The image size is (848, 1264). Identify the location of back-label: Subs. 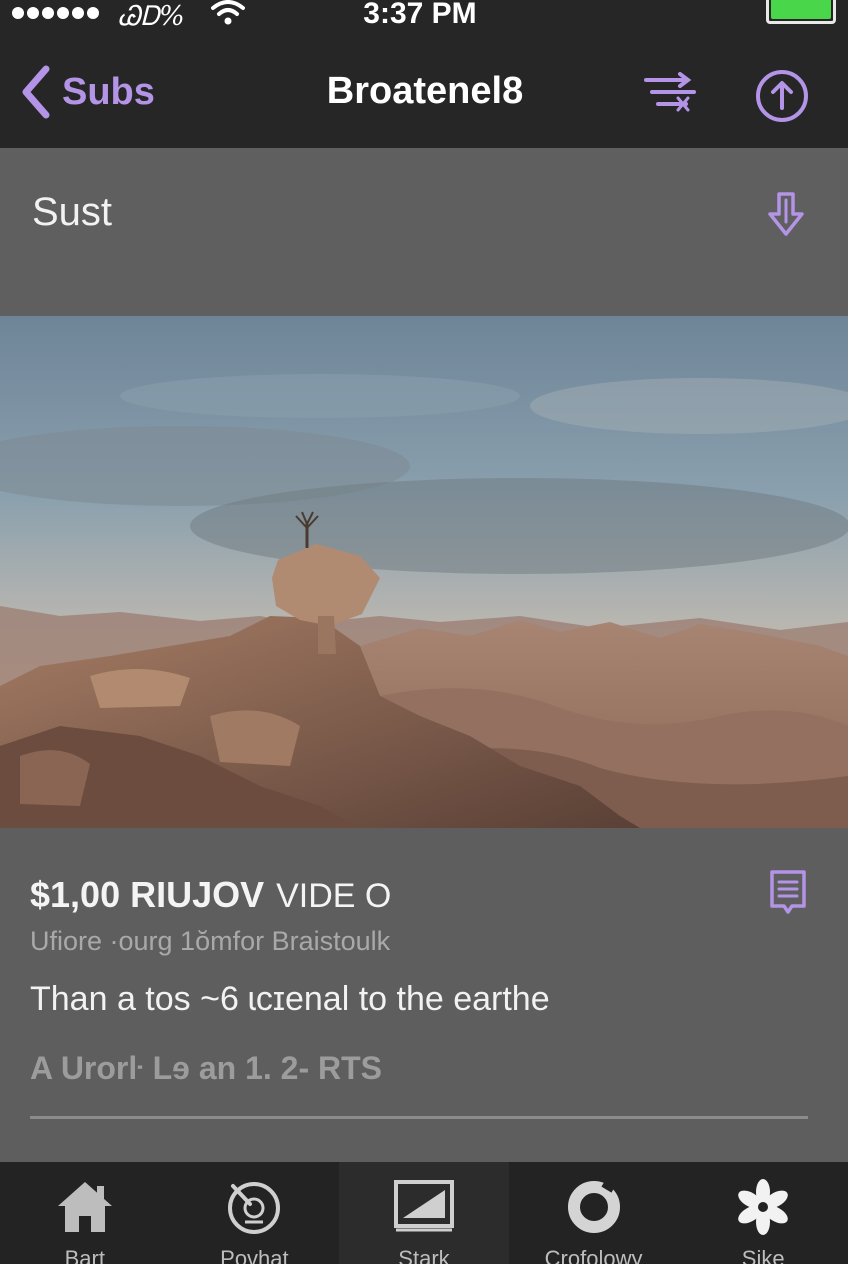
(108, 91).